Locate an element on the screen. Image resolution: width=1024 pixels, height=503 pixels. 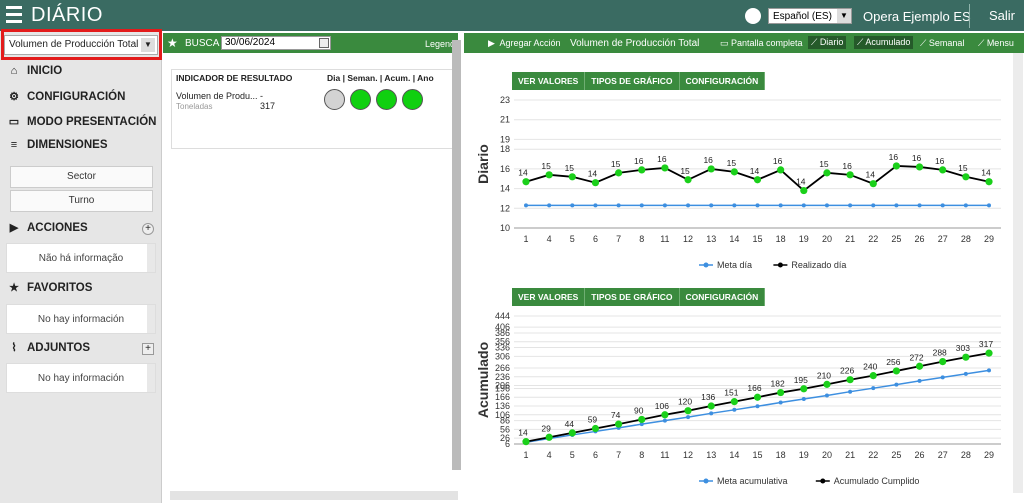
dimension-sector-button: Sector is located at coordinates (81, 177).